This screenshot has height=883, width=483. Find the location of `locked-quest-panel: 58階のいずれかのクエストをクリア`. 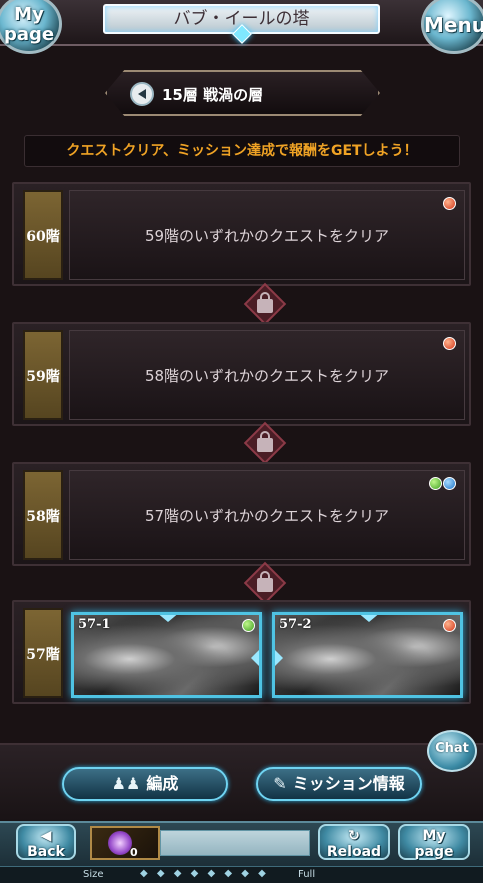

locked-quest-panel: 58階のいずれかのクエストをクリア is located at coordinates (267, 375).